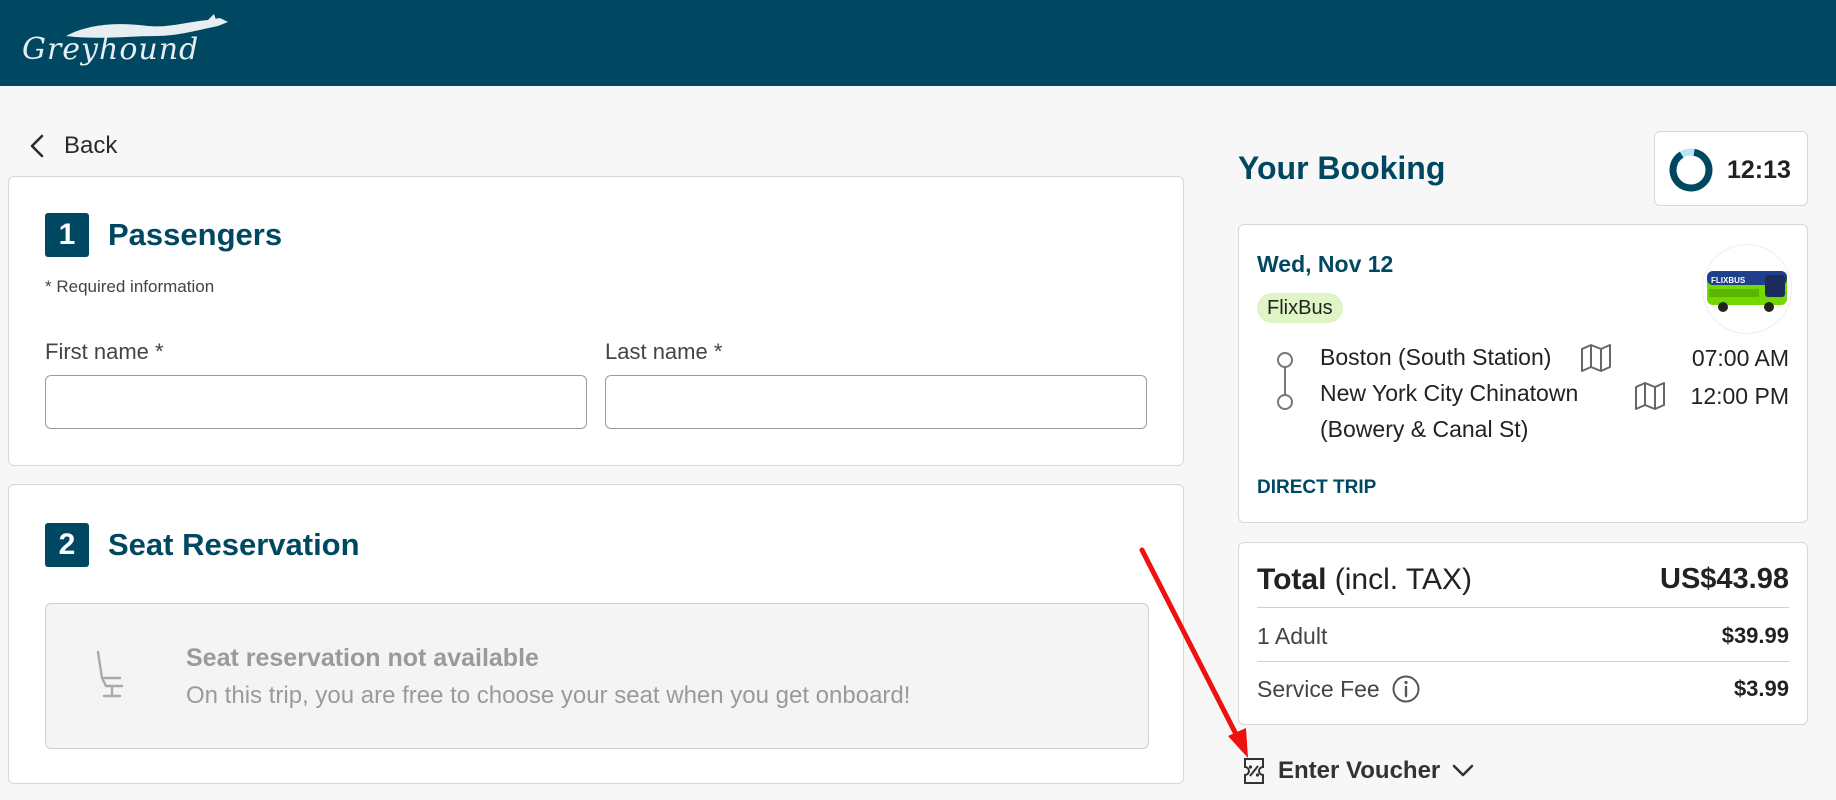 The width and height of the screenshot is (1836, 800). Describe the element at coordinates (1285, 381) in the screenshot. I see `route-timeline-icon` at that location.